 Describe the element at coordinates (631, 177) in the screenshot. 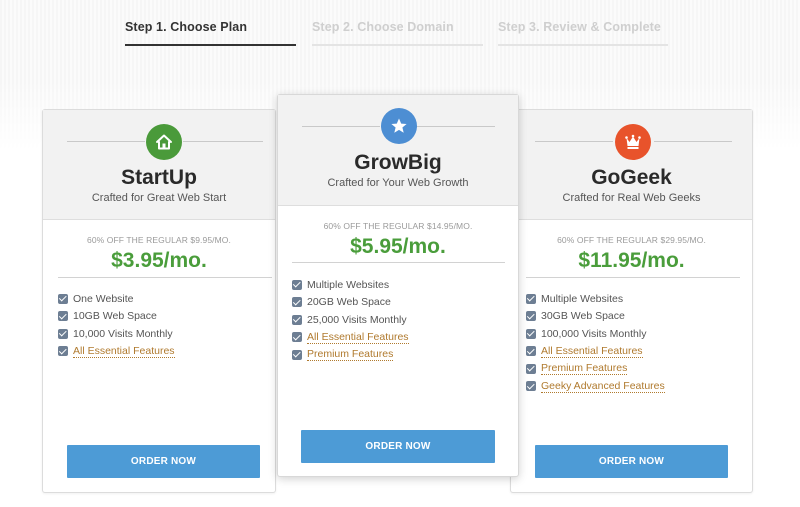

I see `plan-name: GoGeek` at that location.